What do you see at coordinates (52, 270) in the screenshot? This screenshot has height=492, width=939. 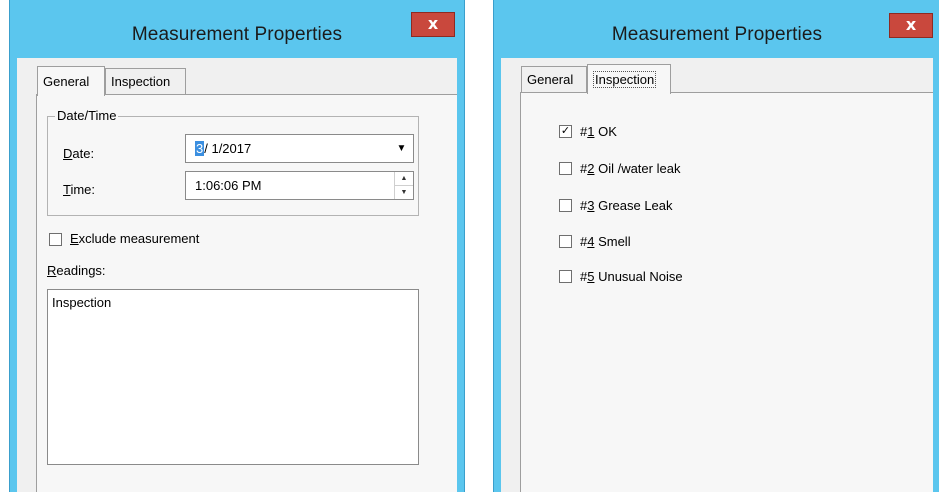 I see `readings-label-accesskey: R` at bounding box center [52, 270].